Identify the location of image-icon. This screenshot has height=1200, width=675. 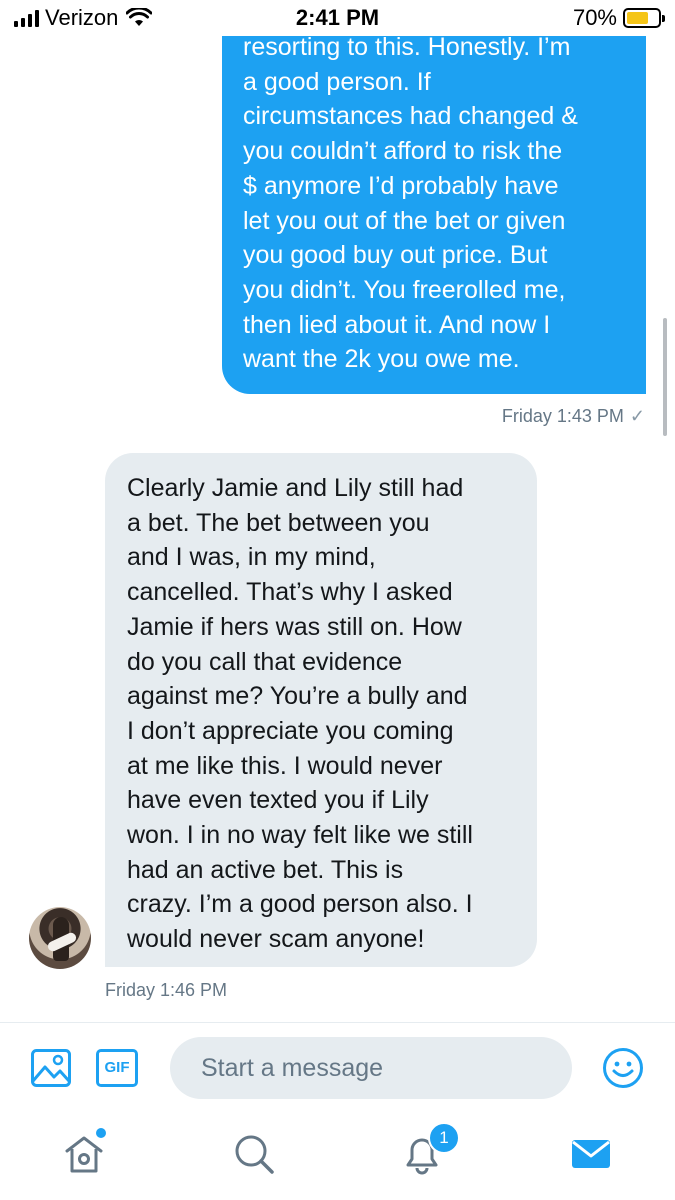
(51, 1068).